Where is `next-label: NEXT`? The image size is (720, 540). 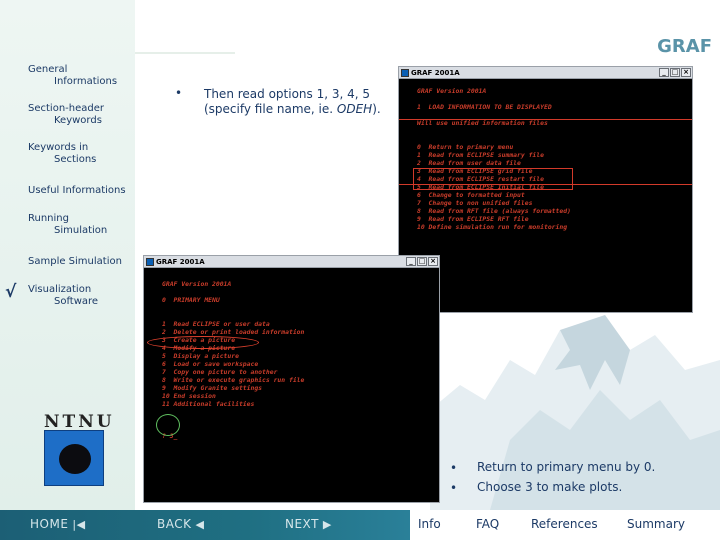
next-label: NEXT is located at coordinates (302, 524).